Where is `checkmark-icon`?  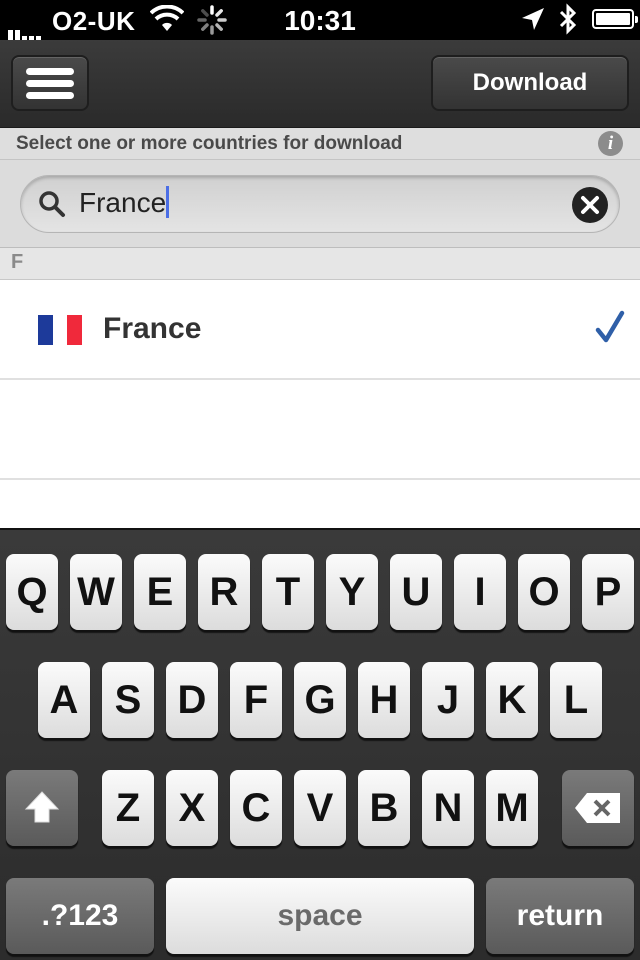 checkmark-icon is located at coordinates (610, 329).